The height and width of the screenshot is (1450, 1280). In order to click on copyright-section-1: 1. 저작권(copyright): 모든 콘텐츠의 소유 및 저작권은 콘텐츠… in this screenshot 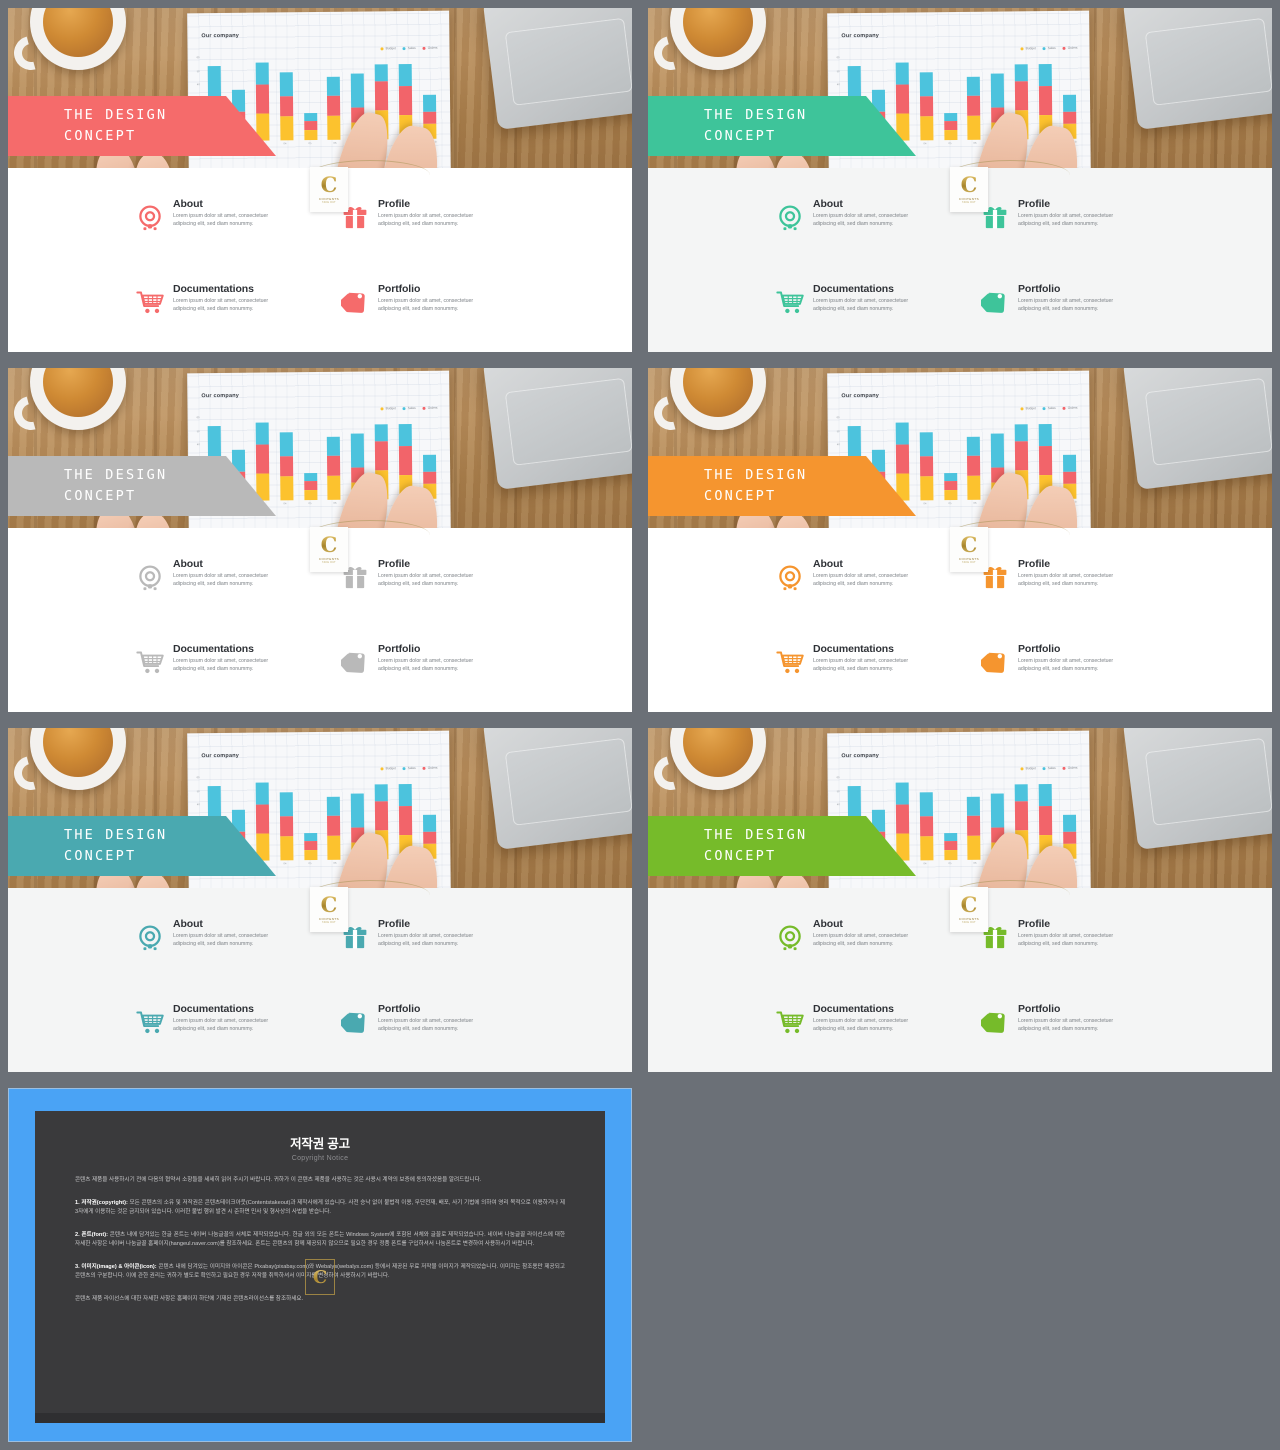, I will do `click(320, 1208)`.